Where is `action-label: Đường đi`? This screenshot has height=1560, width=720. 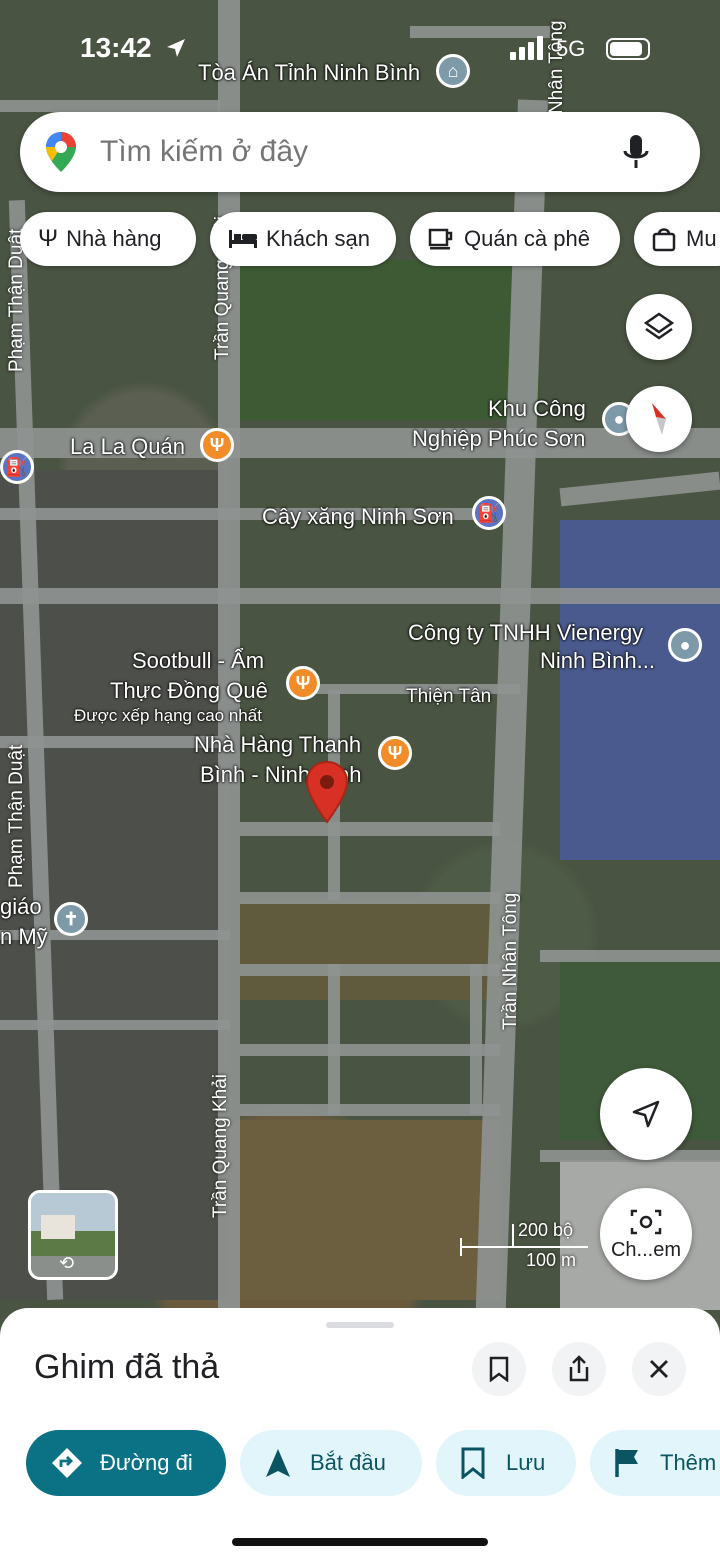
action-label: Đường đi is located at coordinates (146, 1462).